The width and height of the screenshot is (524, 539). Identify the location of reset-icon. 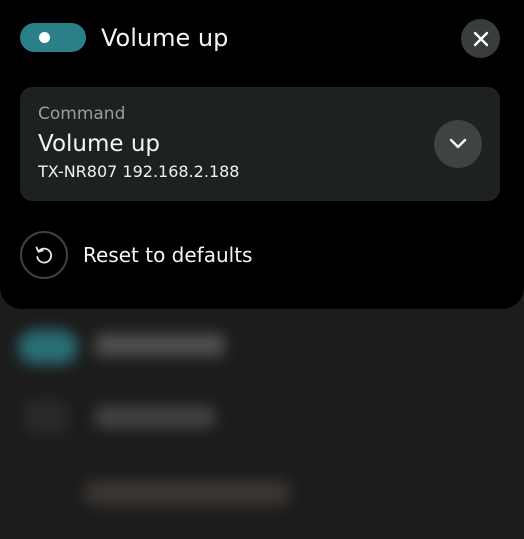
(44, 255).